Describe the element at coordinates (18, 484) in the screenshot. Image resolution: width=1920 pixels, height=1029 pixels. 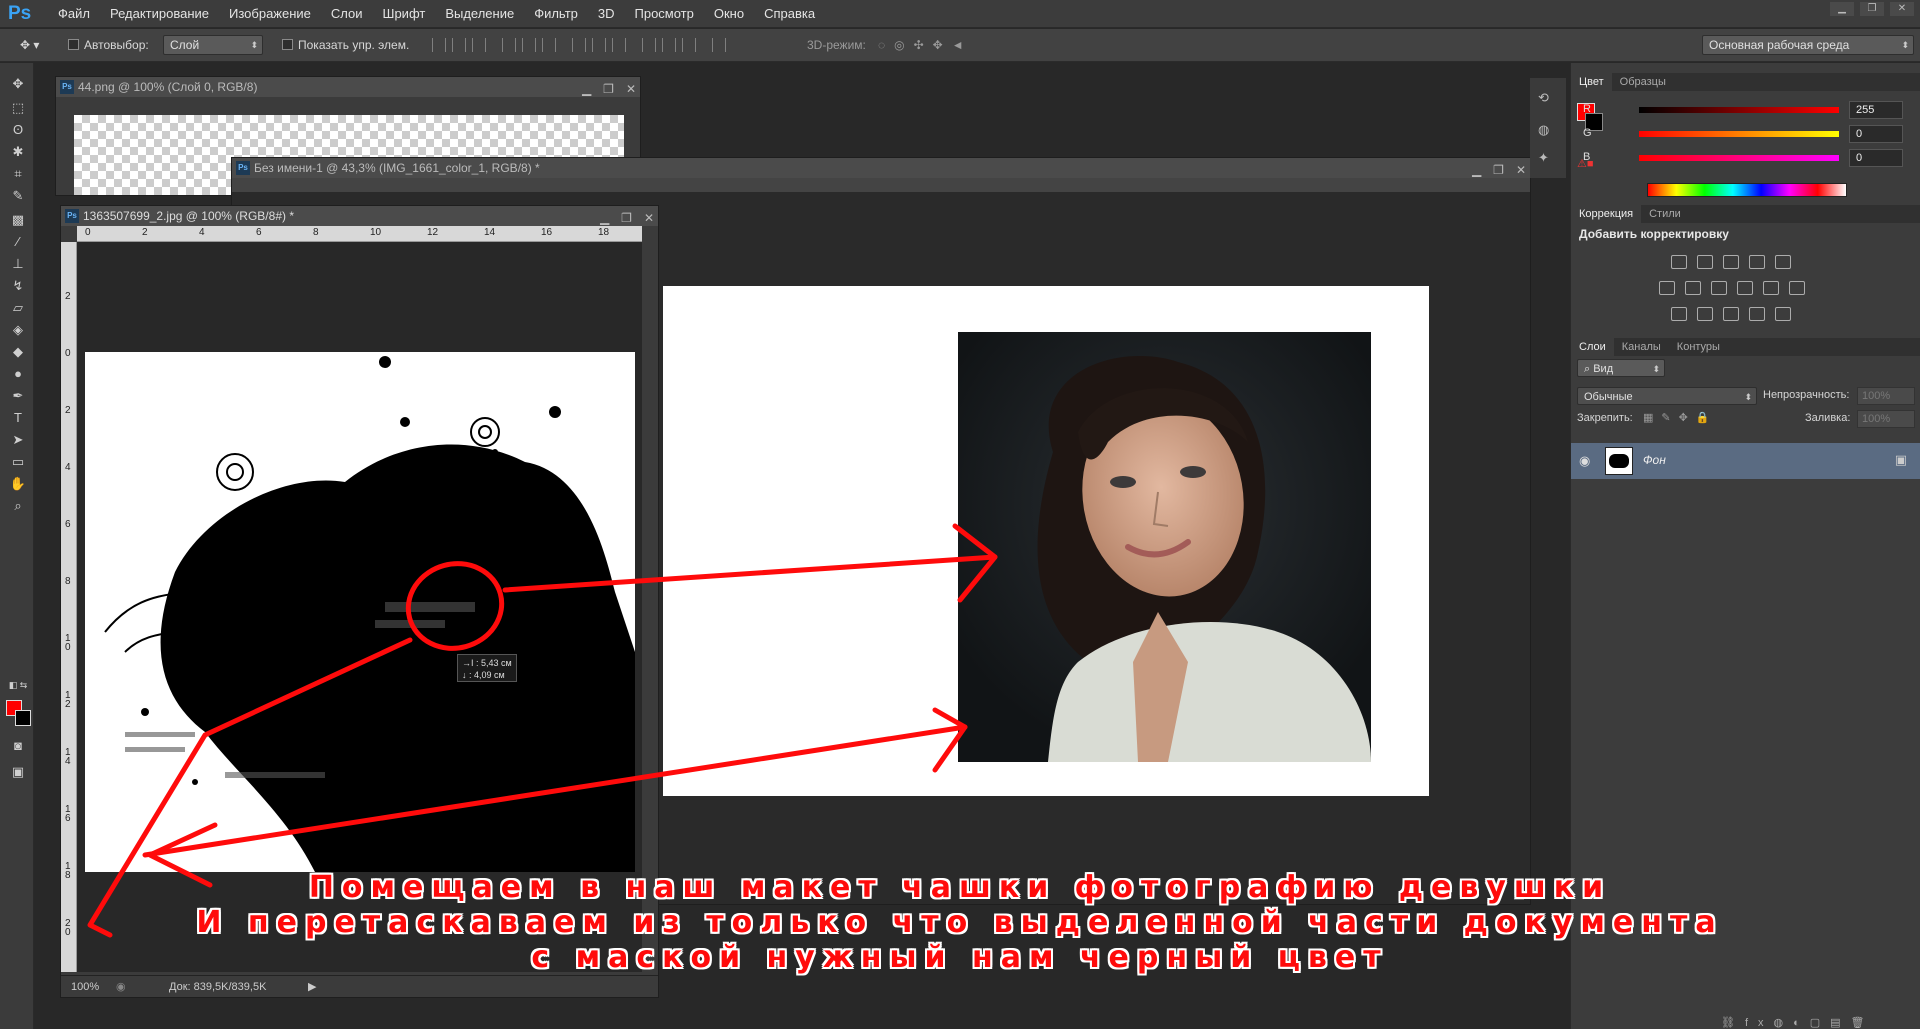
I see `hand-tool-icon: ✋` at that location.